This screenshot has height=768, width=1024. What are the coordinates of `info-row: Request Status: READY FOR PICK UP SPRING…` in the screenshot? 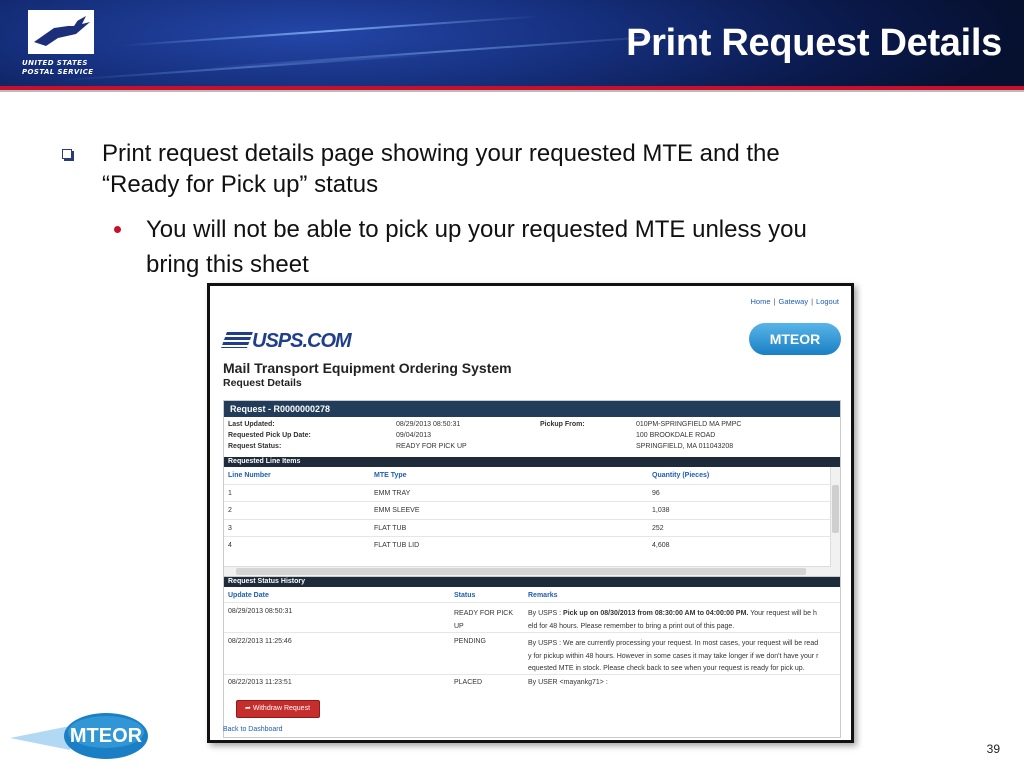 It's located at (532, 447).